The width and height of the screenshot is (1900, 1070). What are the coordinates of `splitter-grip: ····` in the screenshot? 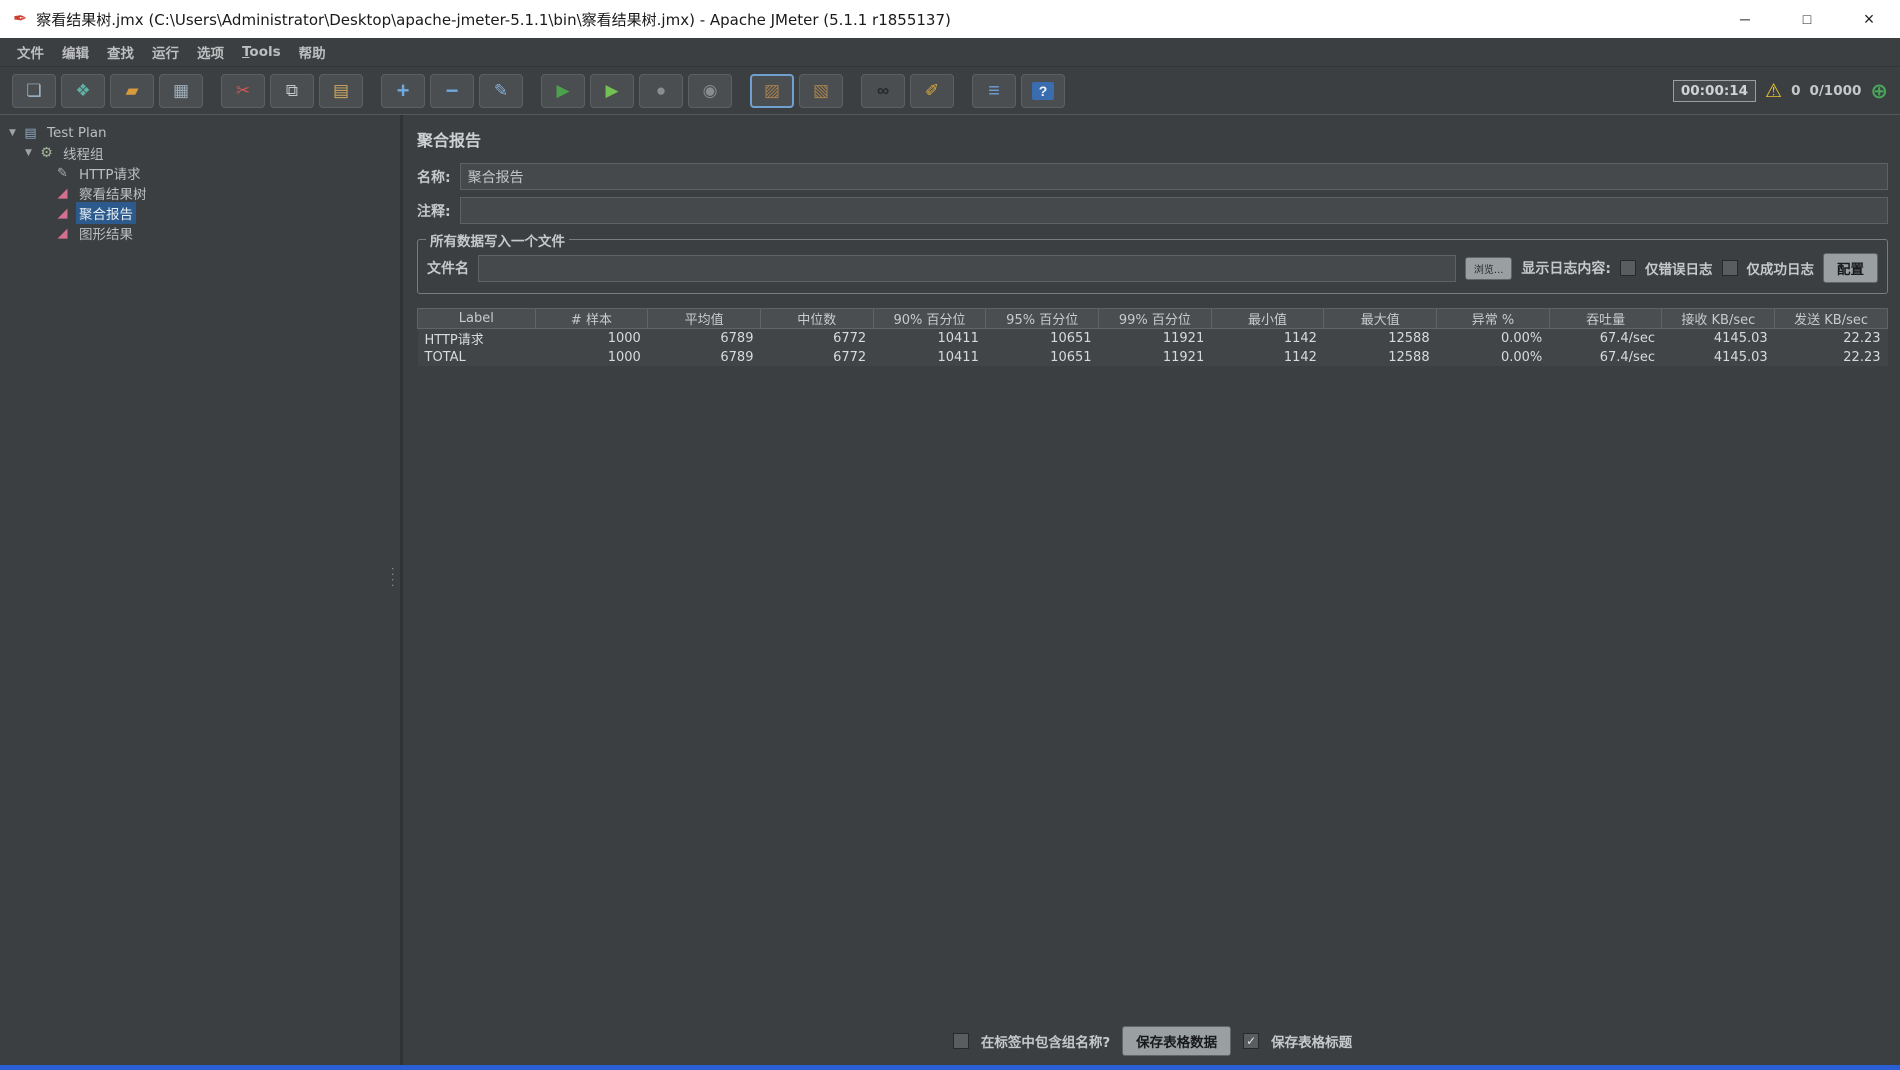 It's located at (392, 578).